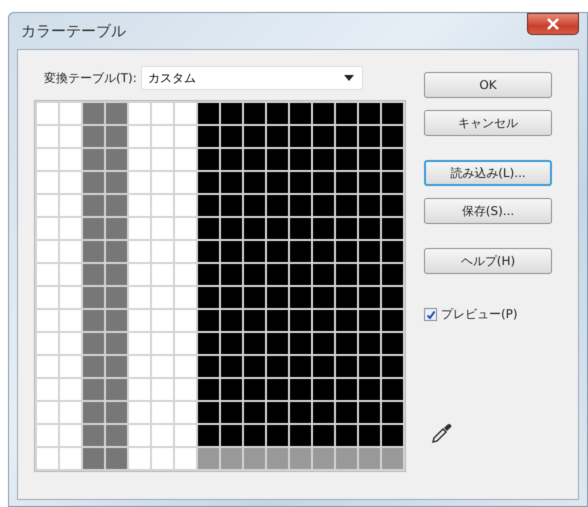 Image resolution: width=588 pixels, height=507 pixels. I want to click on dialog-button: ヘルプ(H), so click(488, 261).